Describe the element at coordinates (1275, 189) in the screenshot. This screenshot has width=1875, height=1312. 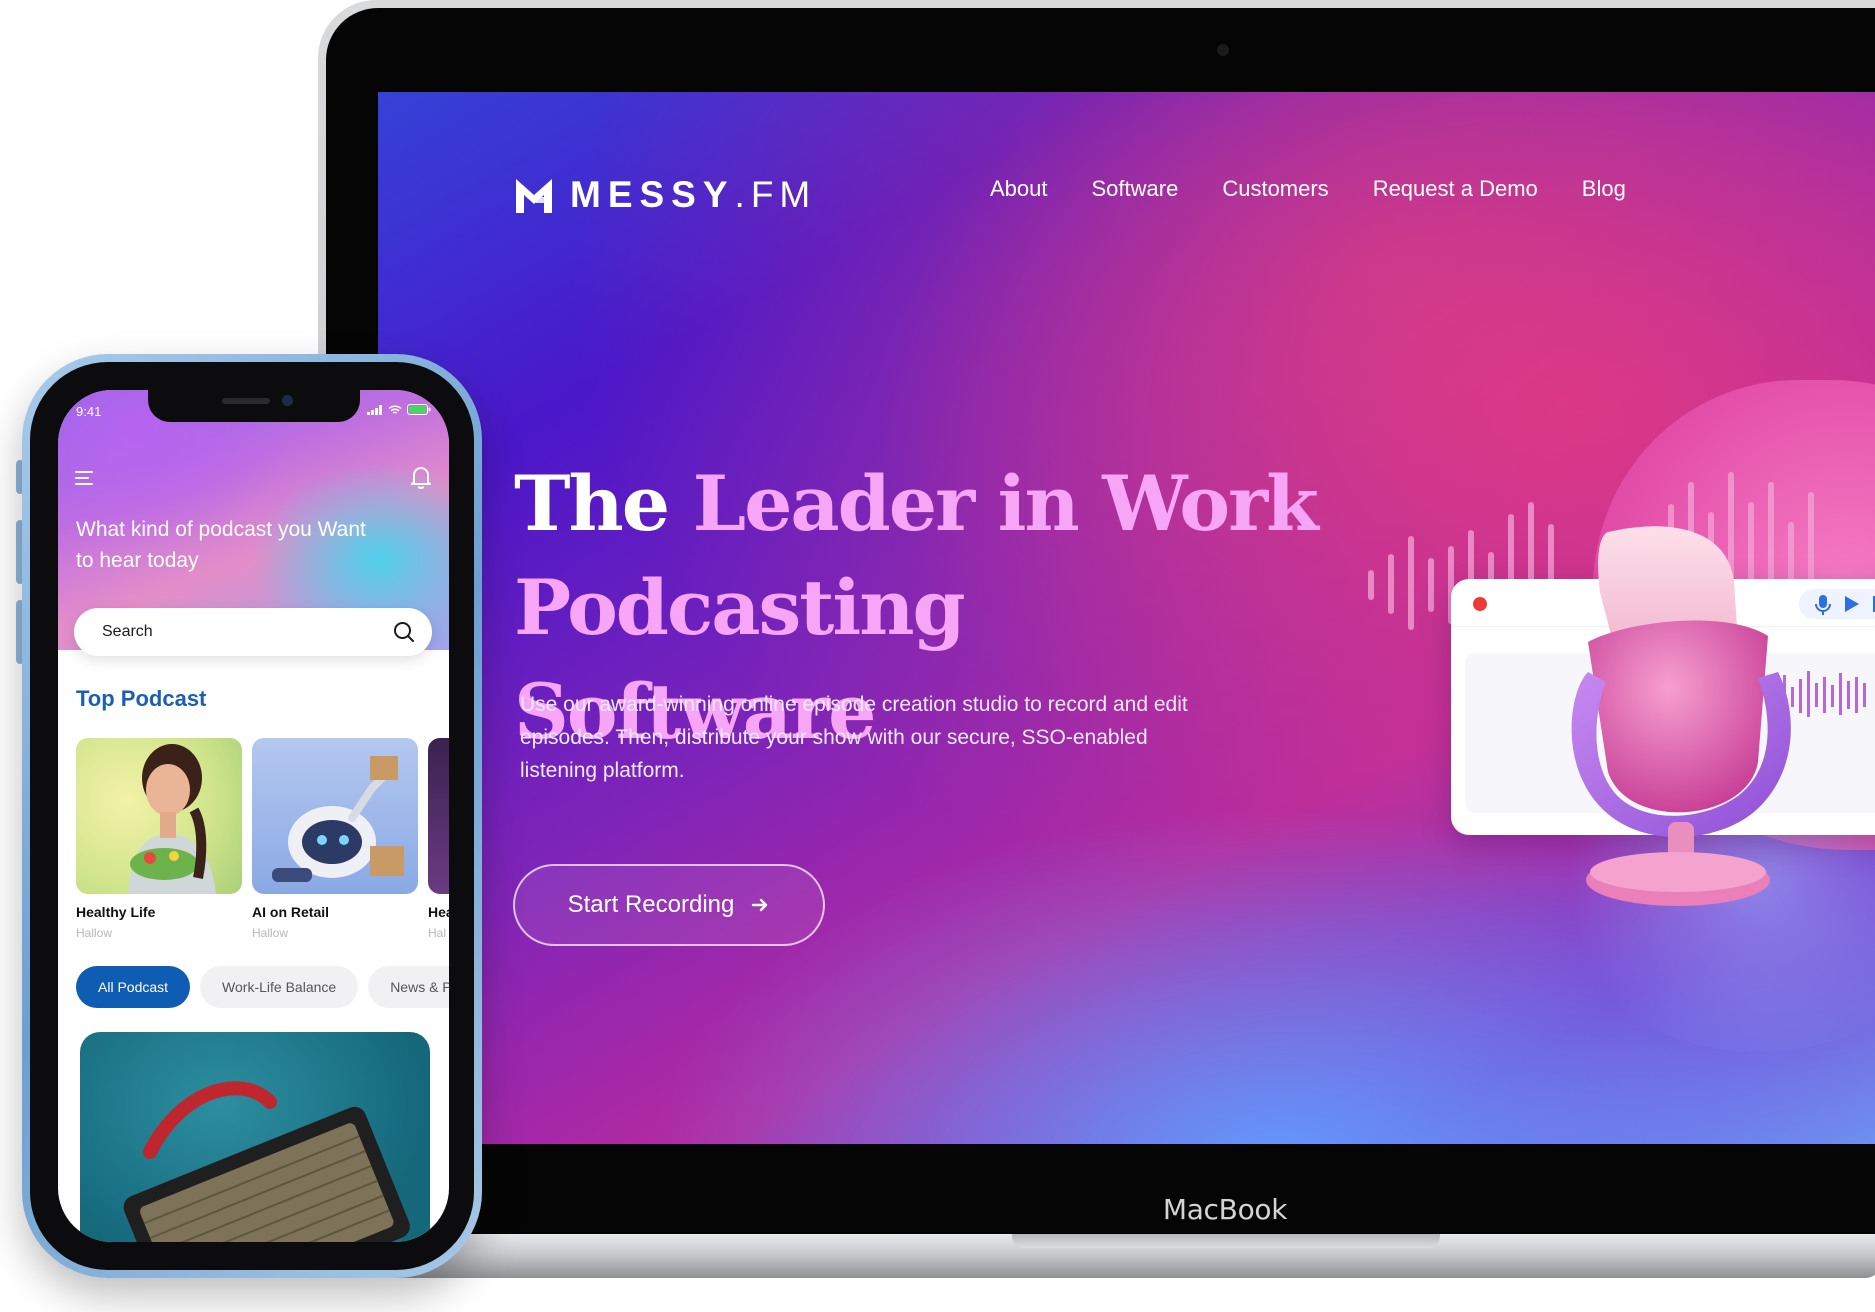
I see `nav-customers: Customers` at that location.